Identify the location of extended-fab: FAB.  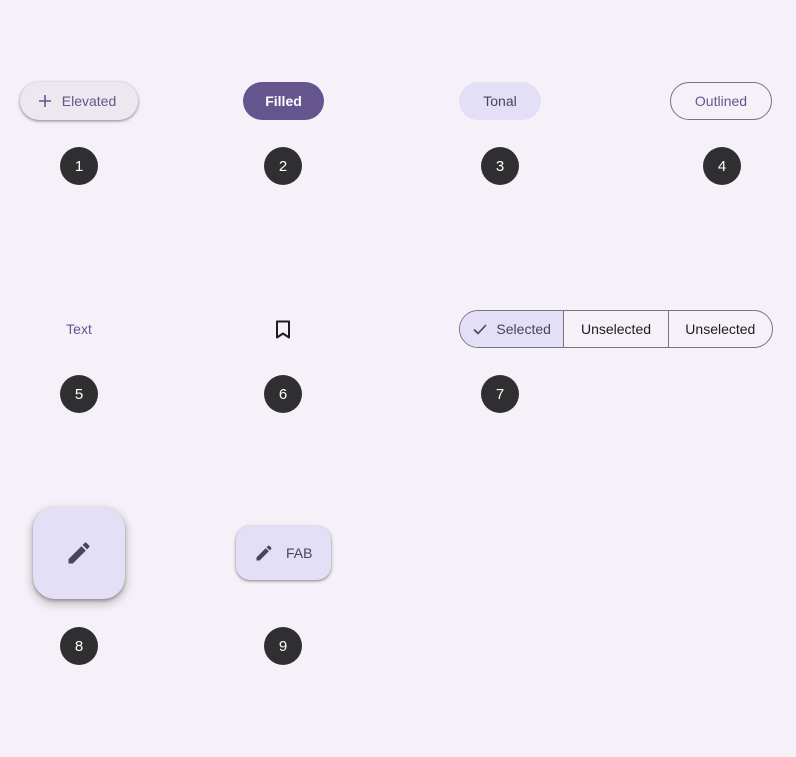
(283, 553).